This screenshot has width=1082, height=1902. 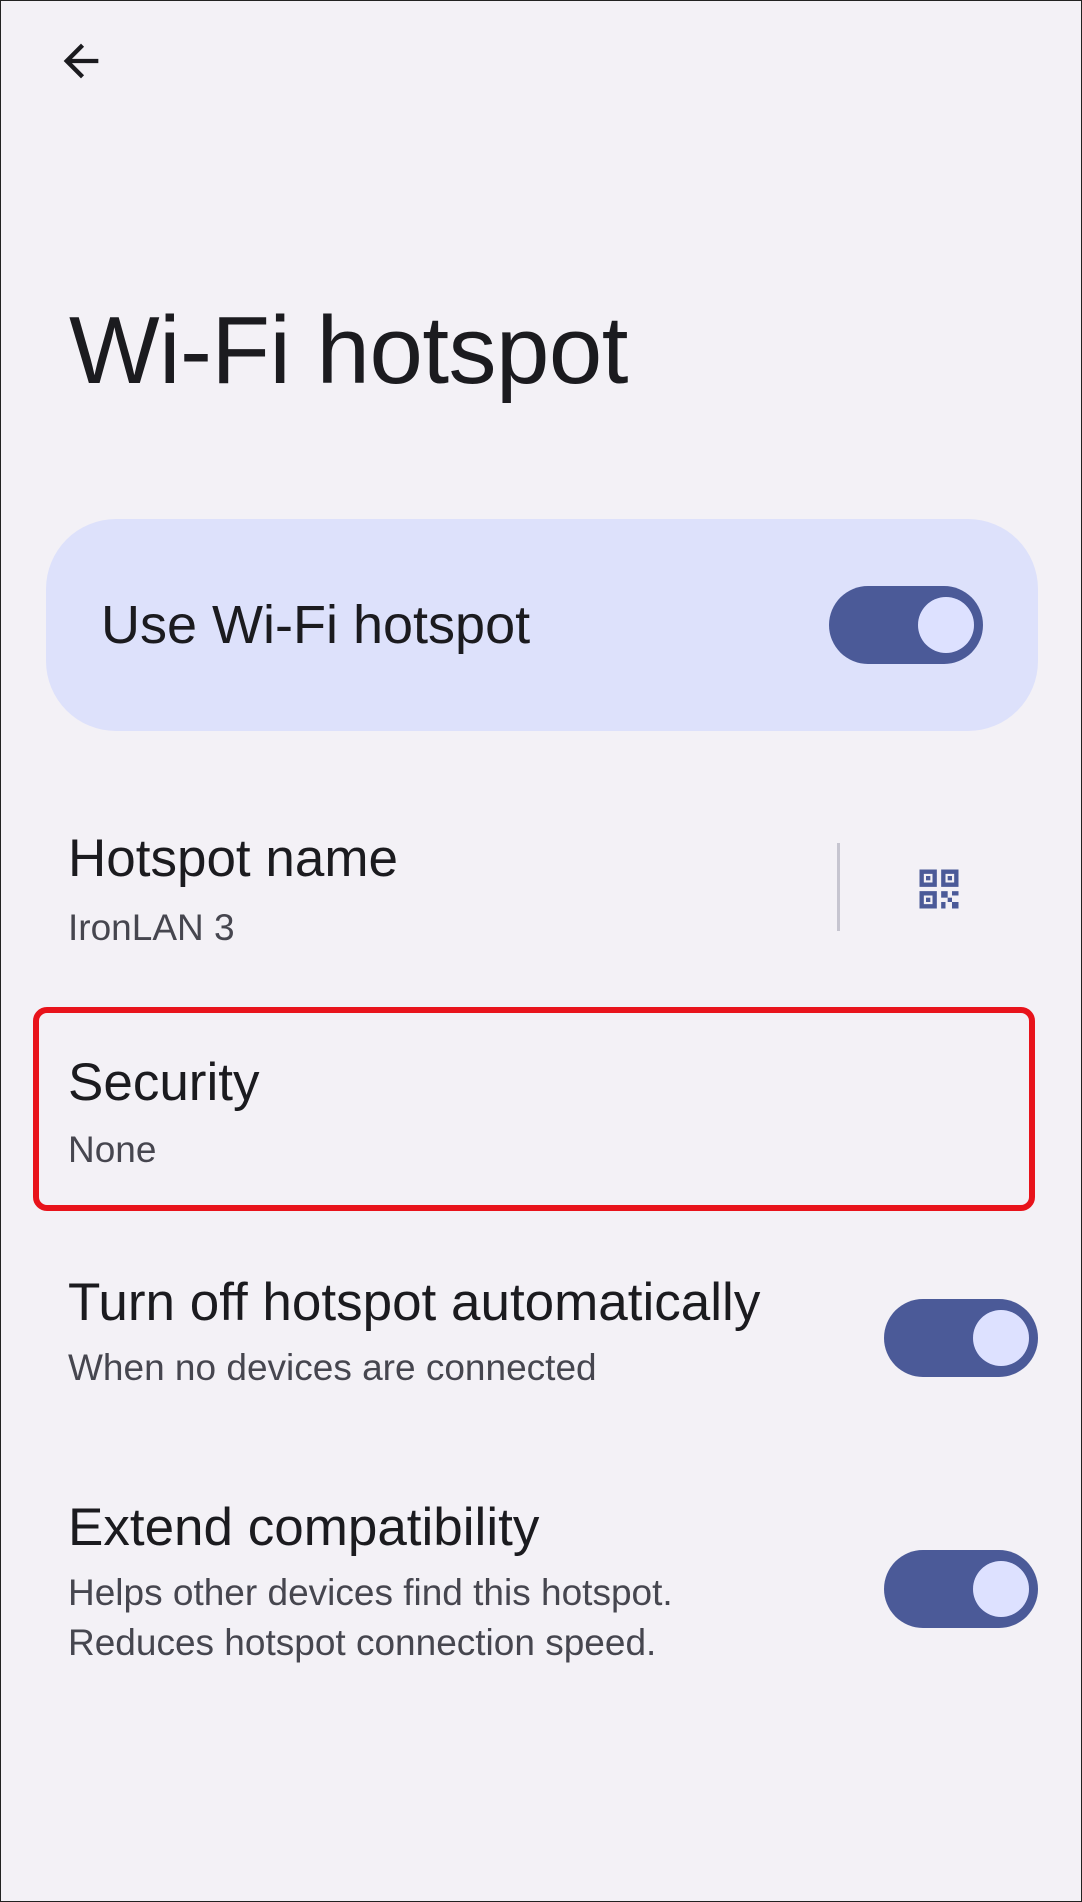 I want to click on extend-compat-title: Extend compatibility, so click(x=304, y=1527).